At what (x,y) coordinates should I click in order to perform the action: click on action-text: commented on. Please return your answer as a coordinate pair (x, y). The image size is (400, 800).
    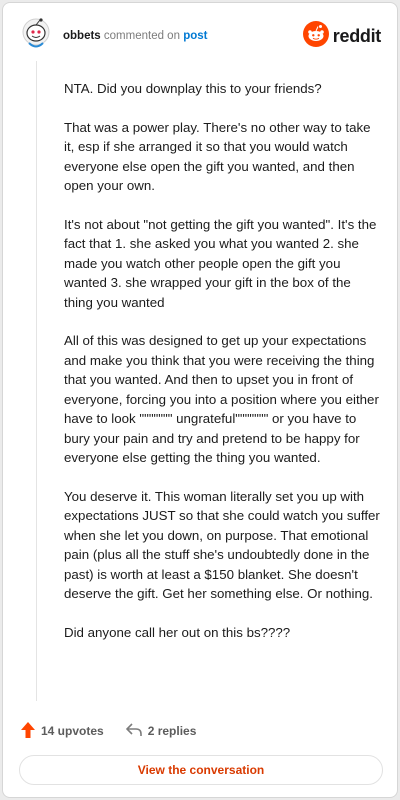
    Looking at the image, I should click on (141, 36).